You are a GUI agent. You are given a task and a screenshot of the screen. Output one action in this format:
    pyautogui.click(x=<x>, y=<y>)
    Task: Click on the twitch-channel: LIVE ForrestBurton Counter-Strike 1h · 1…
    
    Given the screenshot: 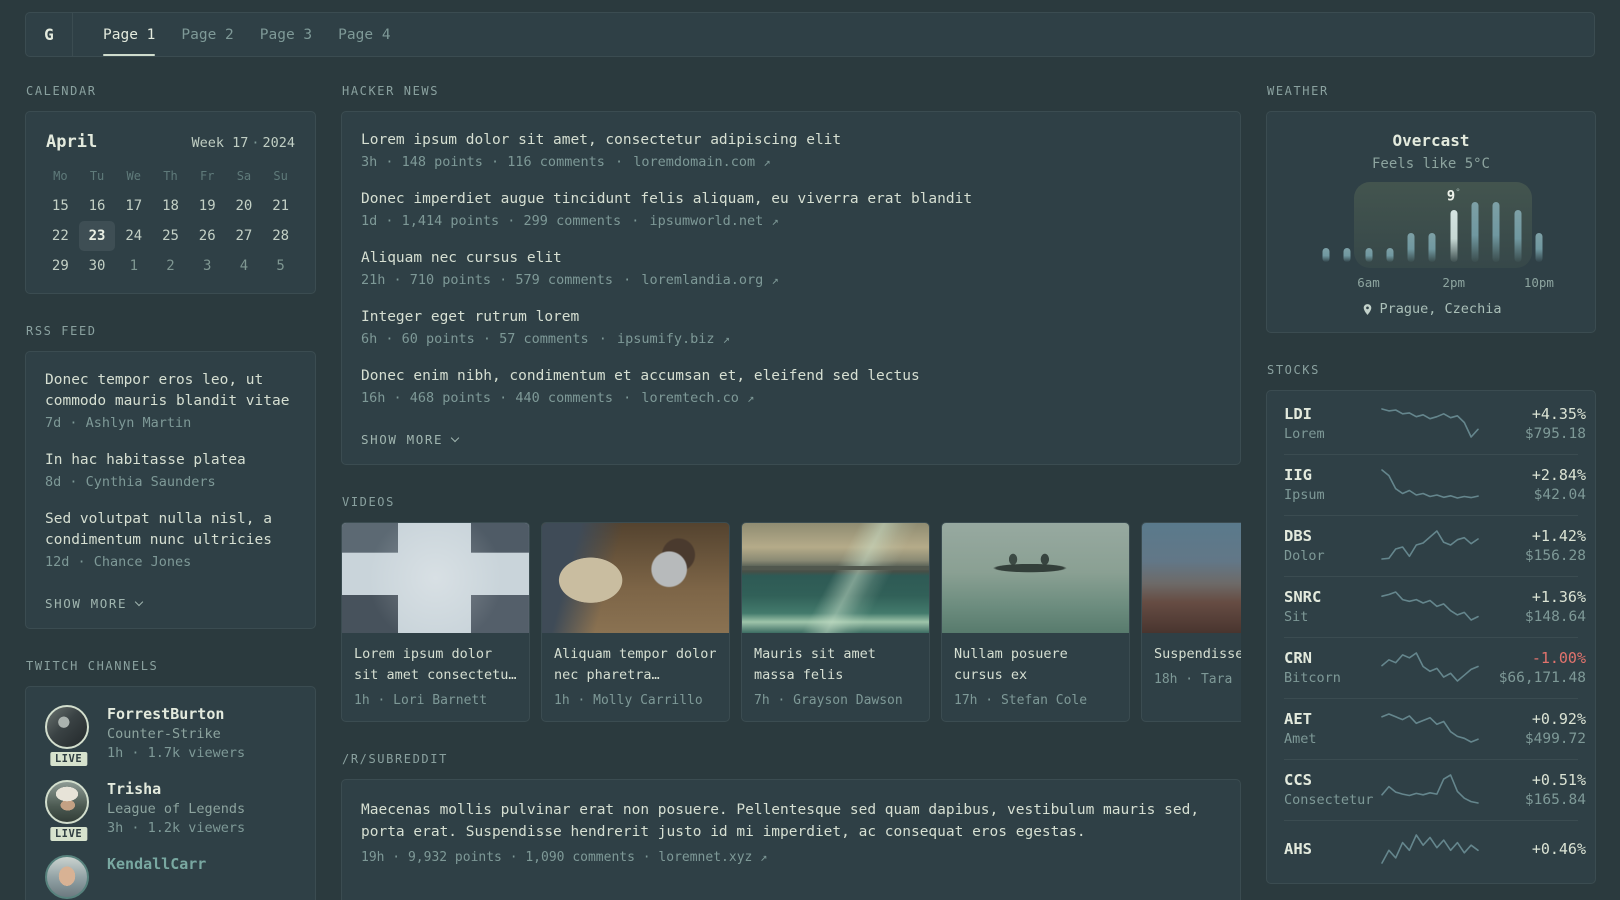 What is the action you would take?
    pyautogui.click(x=170, y=737)
    